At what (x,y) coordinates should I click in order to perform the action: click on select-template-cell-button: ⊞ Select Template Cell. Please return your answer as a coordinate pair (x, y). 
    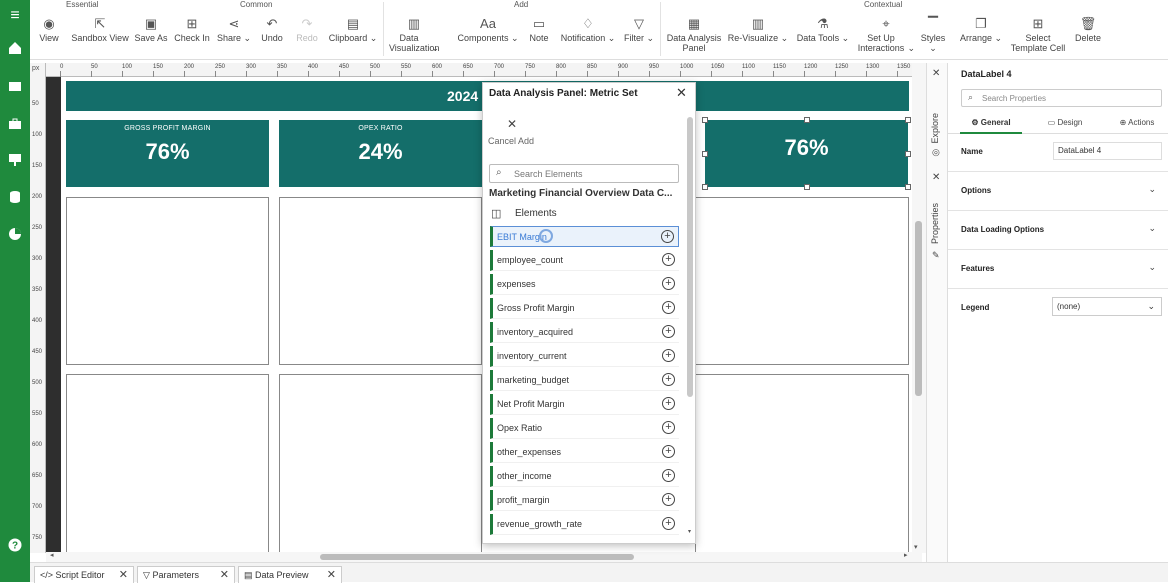
    Looking at the image, I should click on (1038, 34).